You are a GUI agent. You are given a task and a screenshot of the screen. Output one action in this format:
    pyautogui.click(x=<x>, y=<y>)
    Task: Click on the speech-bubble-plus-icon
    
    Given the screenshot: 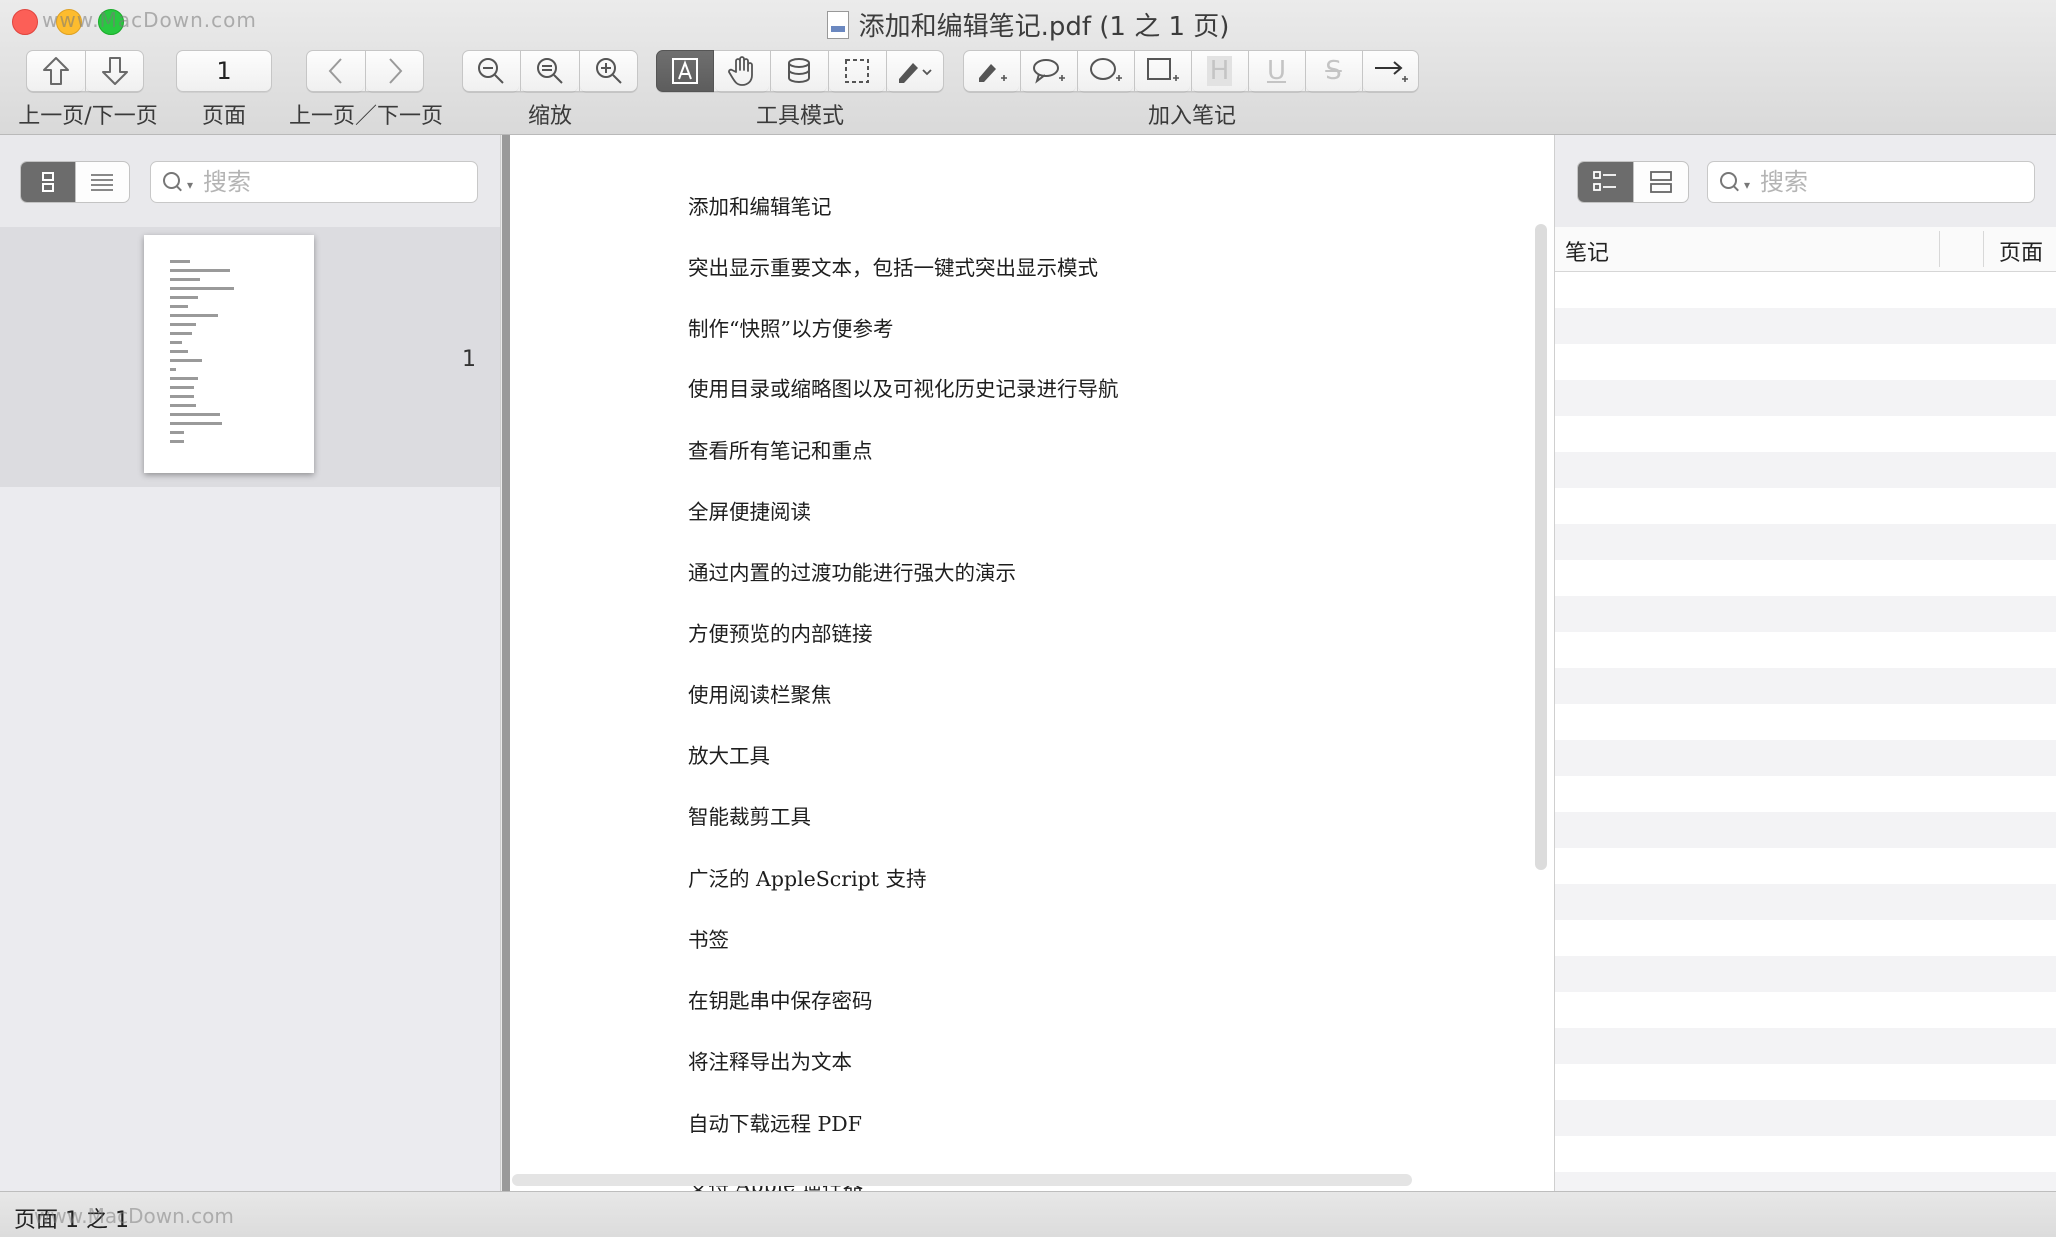 What is the action you would take?
    pyautogui.click(x=1048, y=71)
    